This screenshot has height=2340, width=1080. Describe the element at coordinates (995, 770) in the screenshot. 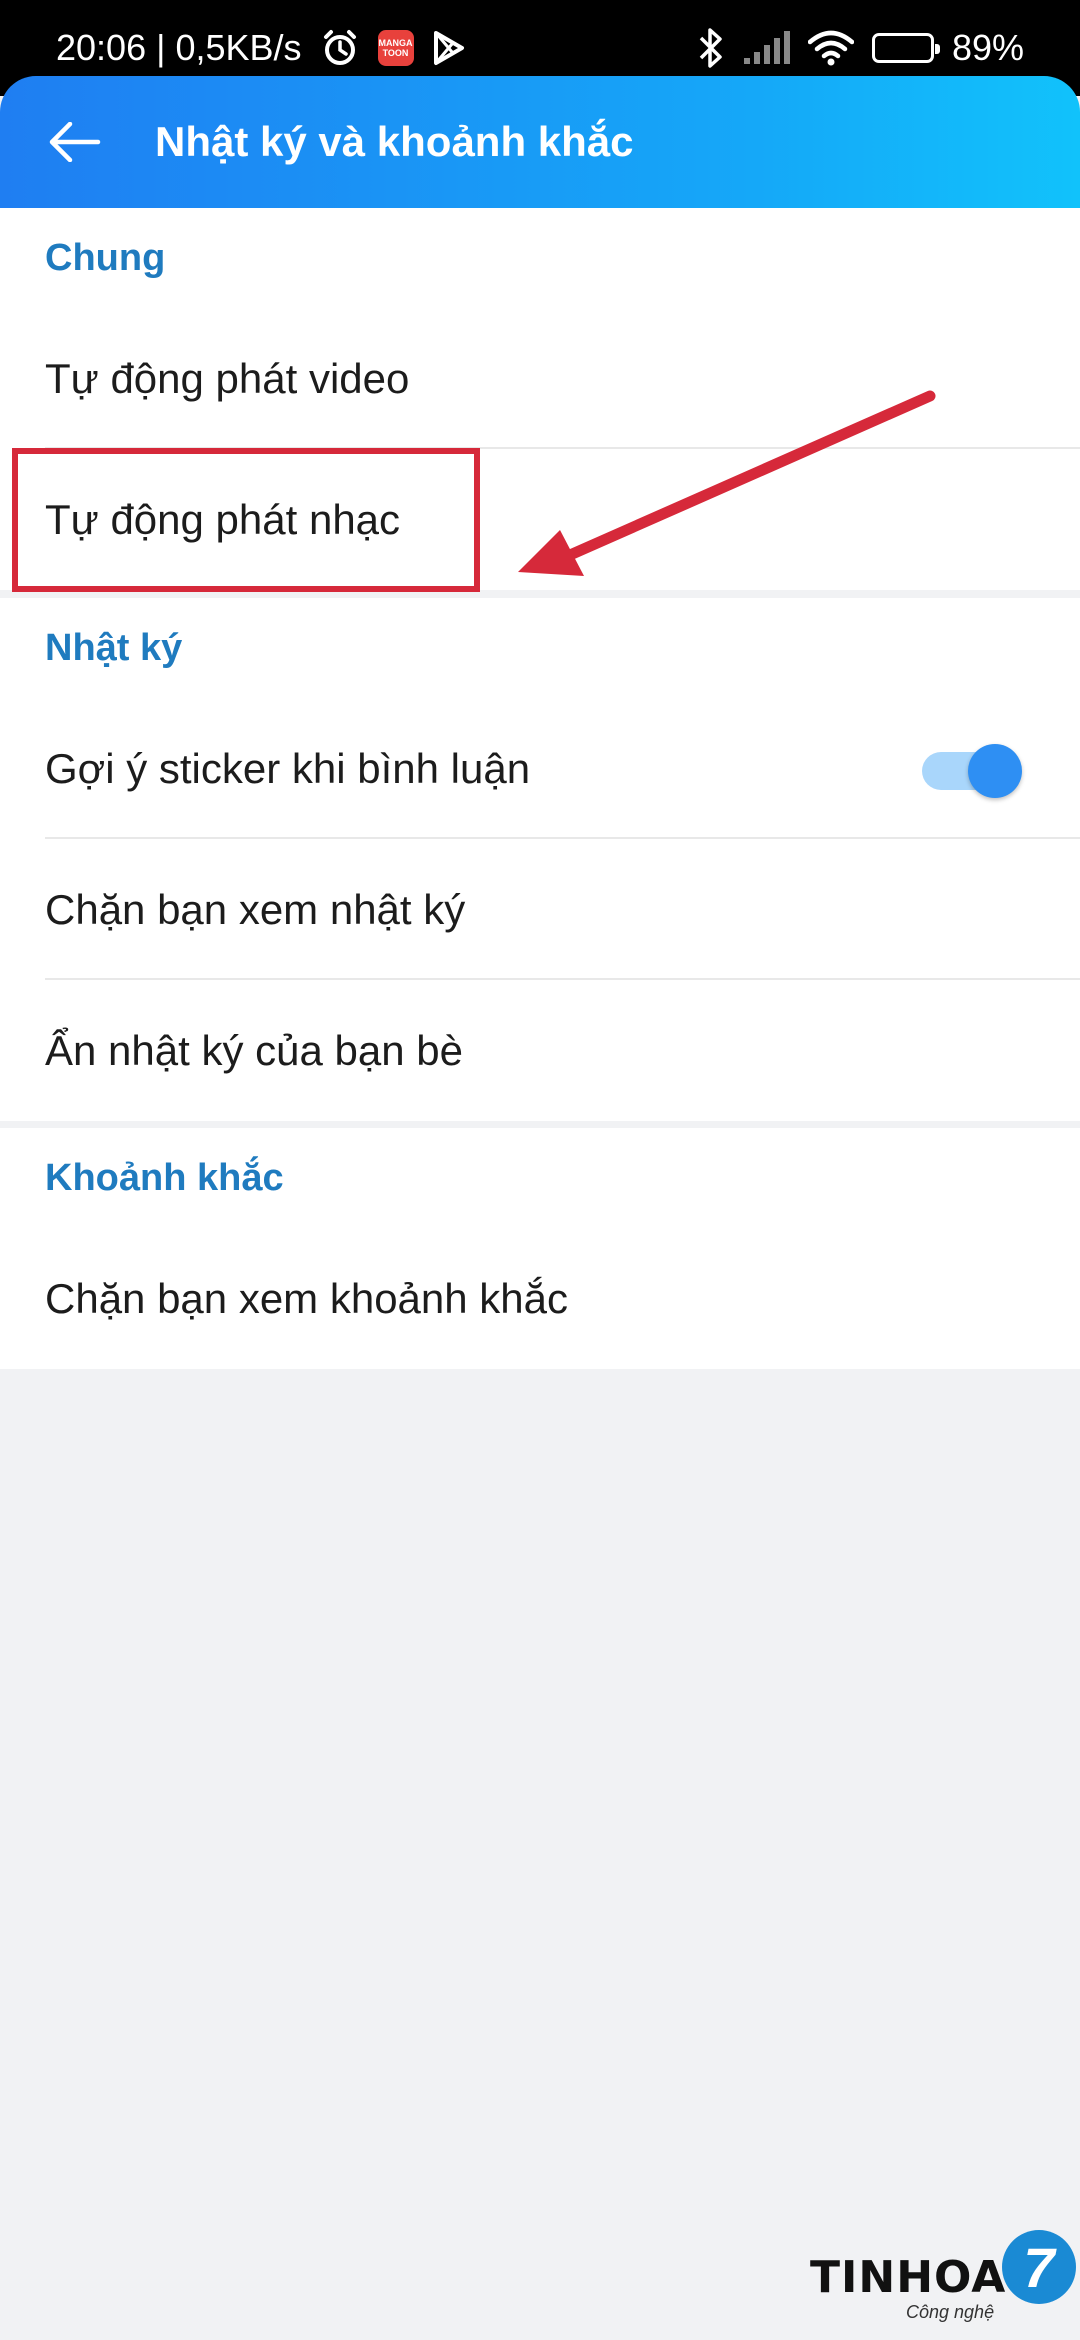

I see `toggle-thumb` at that location.